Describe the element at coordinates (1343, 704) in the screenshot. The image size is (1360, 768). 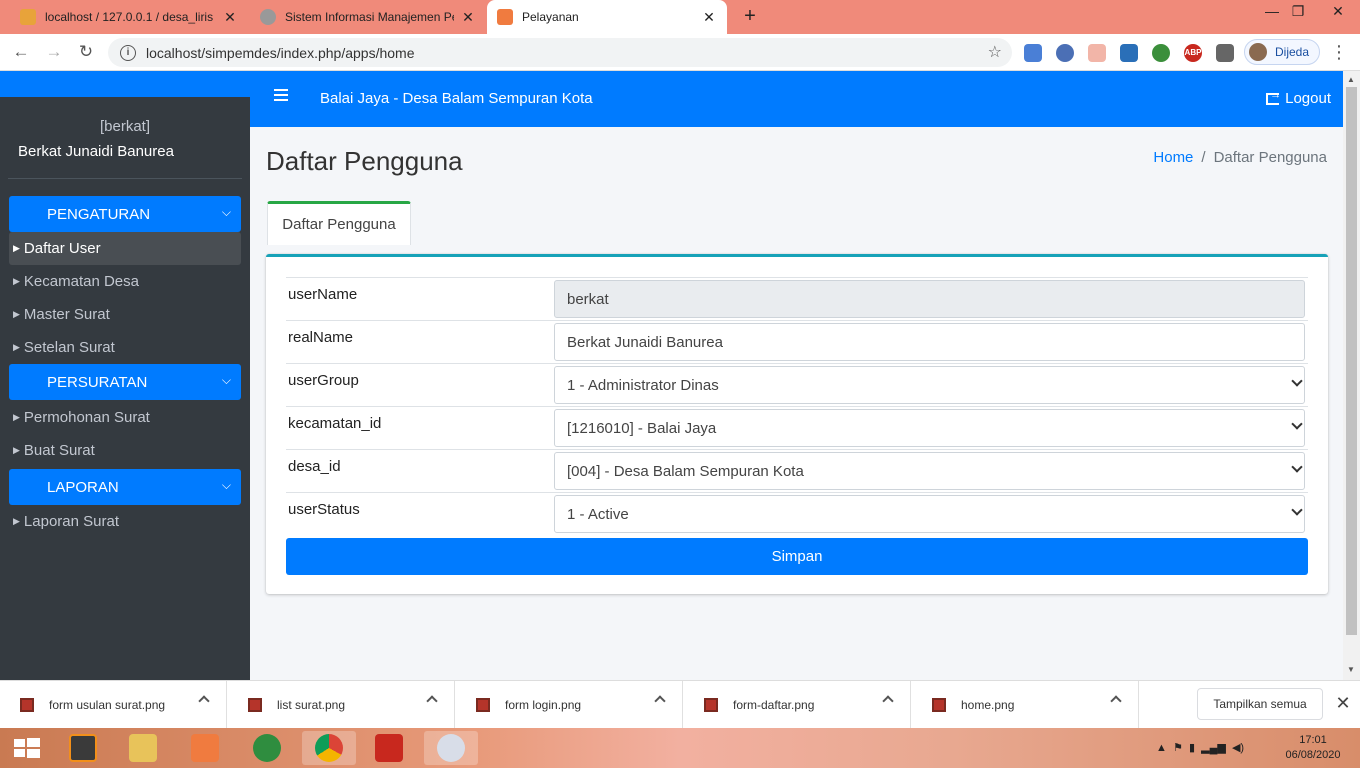
I see `close-icon: ✕` at that location.